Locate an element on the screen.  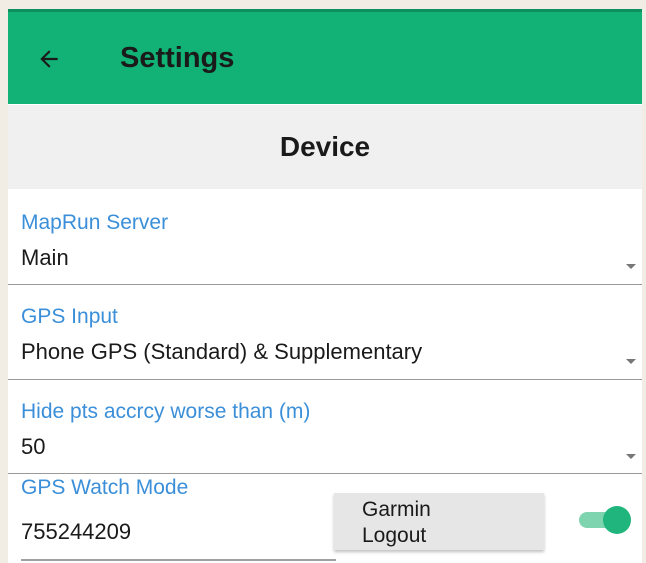
gps-input-label: GPS Input is located at coordinates (69, 316).